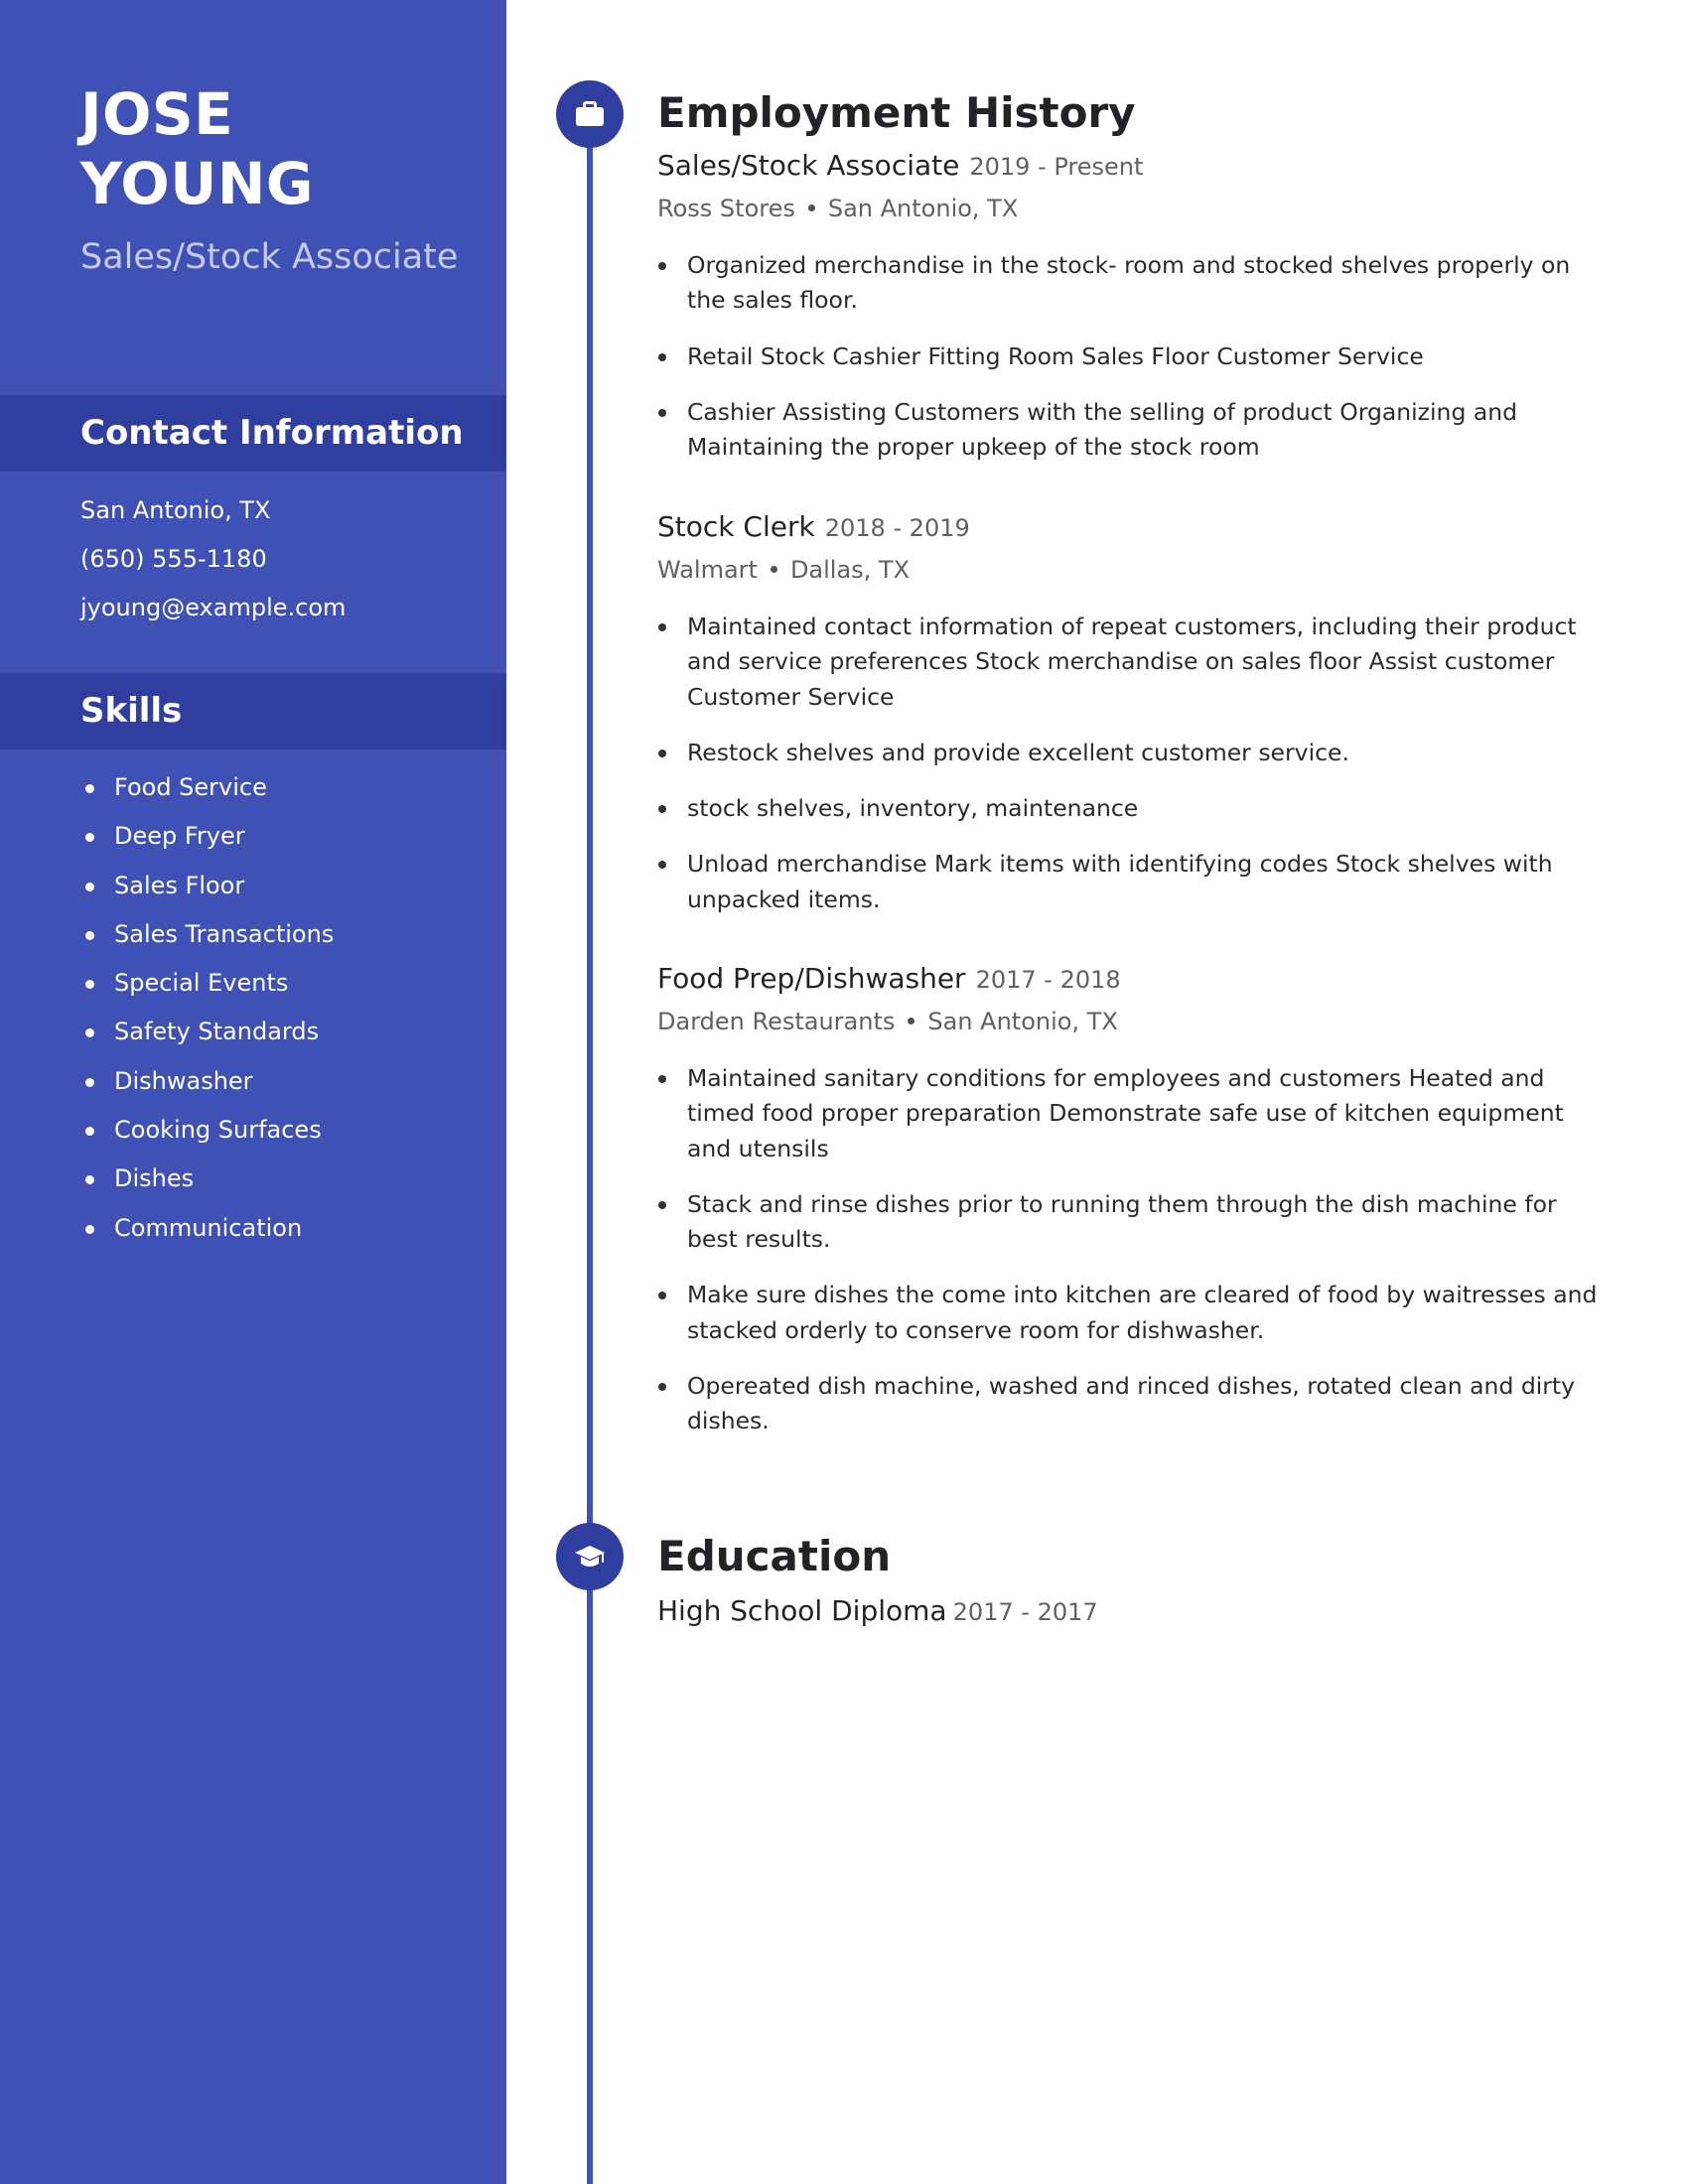 This screenshot has height=2184, width=1688. What do you see at coordinates (1134, 1021) in the screenshot?
I see `job-meta: Darden Restaurants San Antonio, TX` at bounding box center [1134, 1021].